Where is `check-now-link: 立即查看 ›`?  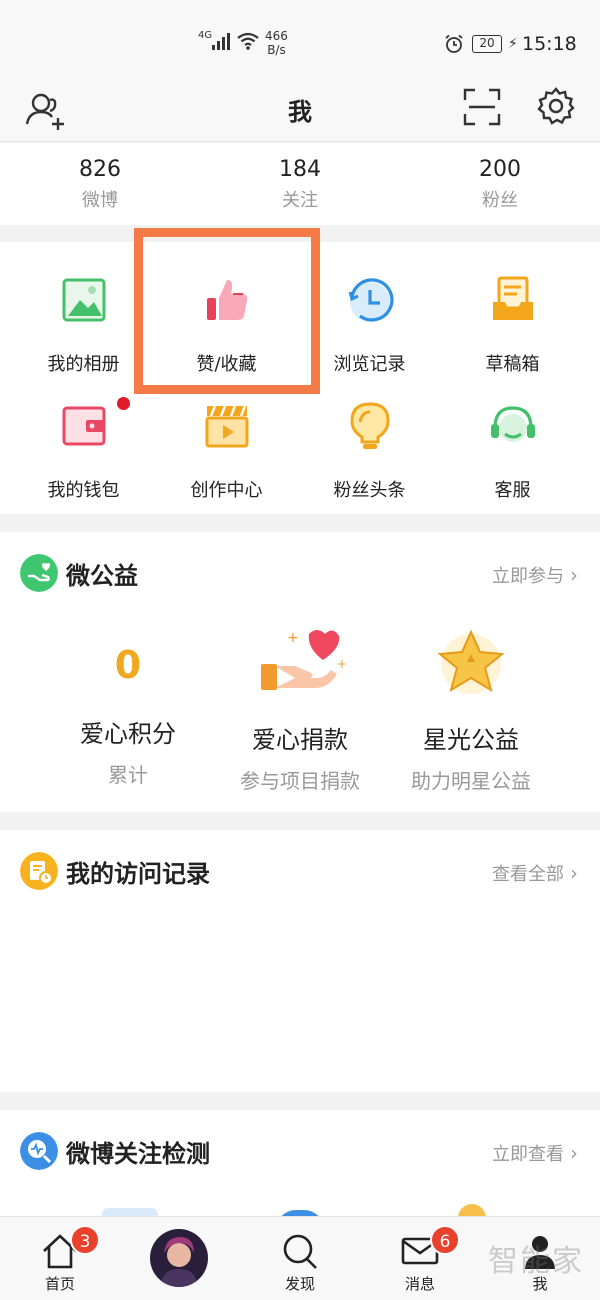 check-now-link: 立即查看 › is located at coordinates (535, 1153).